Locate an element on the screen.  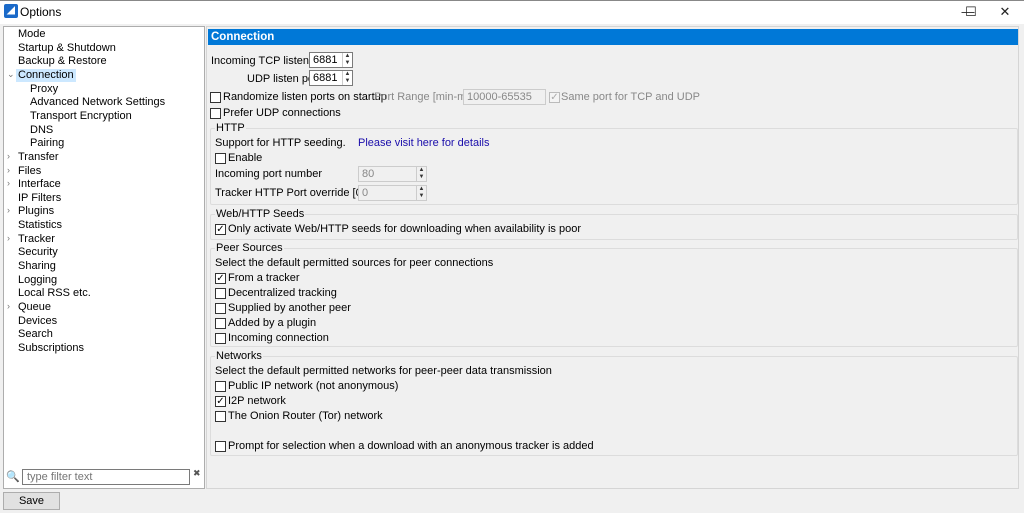
tree-item: Plugins is located at coordinates (36, 211).